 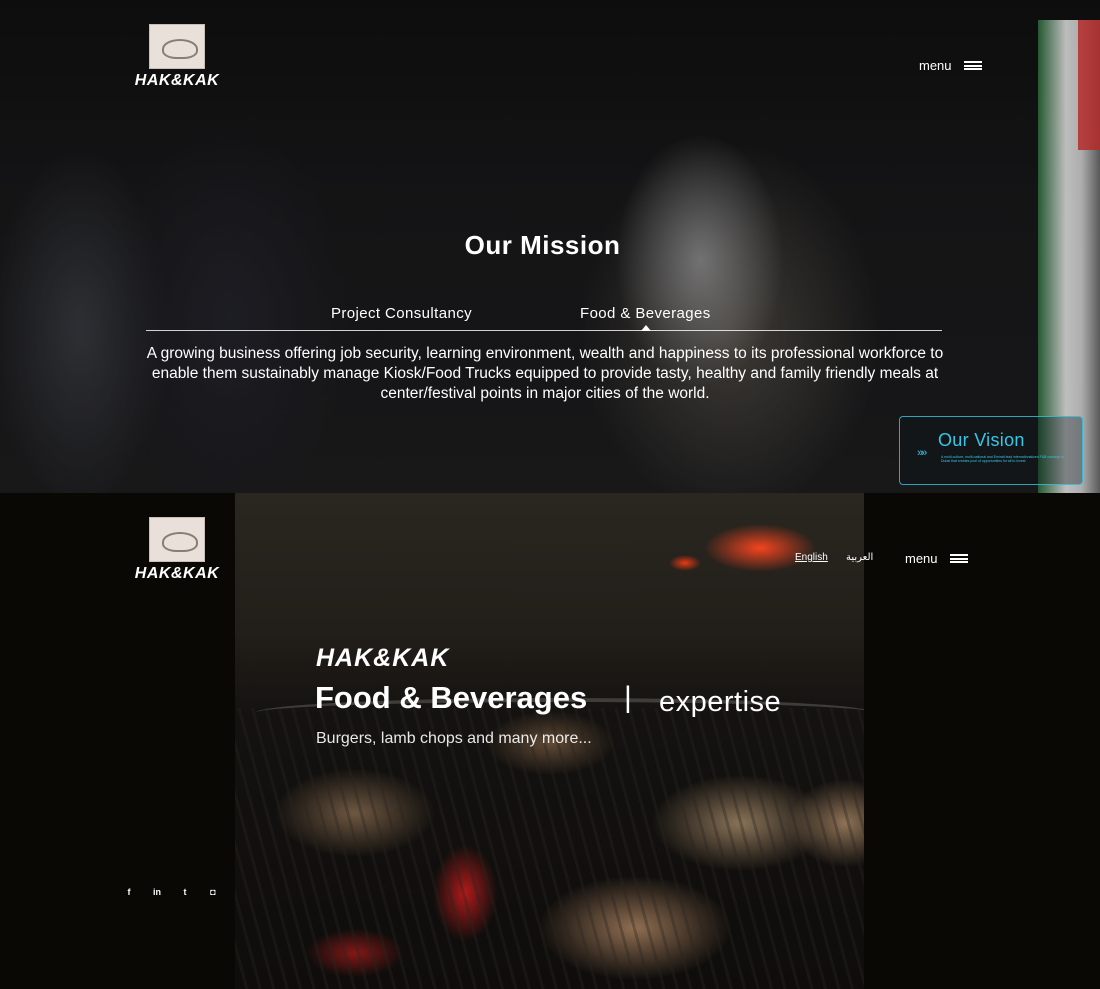 I want to click on language-arabic-link: العربية, so click(x=859, y=557).